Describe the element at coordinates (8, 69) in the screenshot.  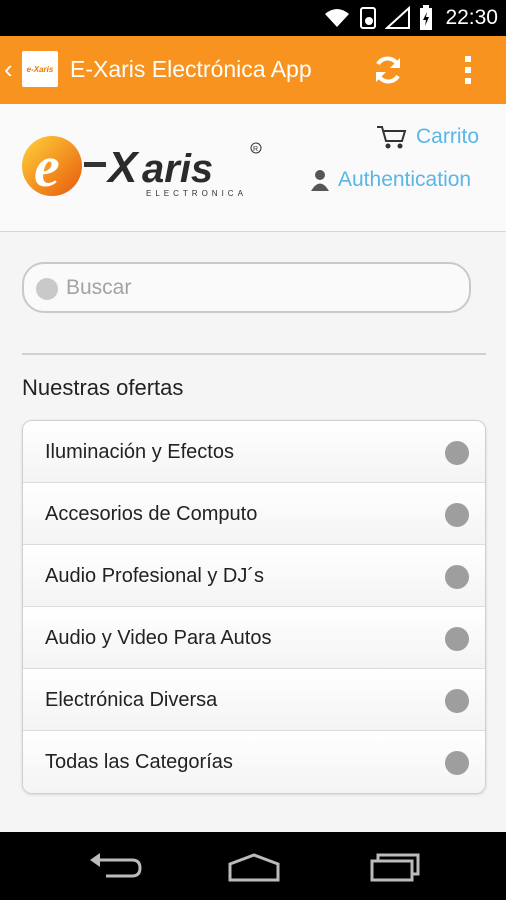
I see `back-chevron-icon: ‹` at that location.